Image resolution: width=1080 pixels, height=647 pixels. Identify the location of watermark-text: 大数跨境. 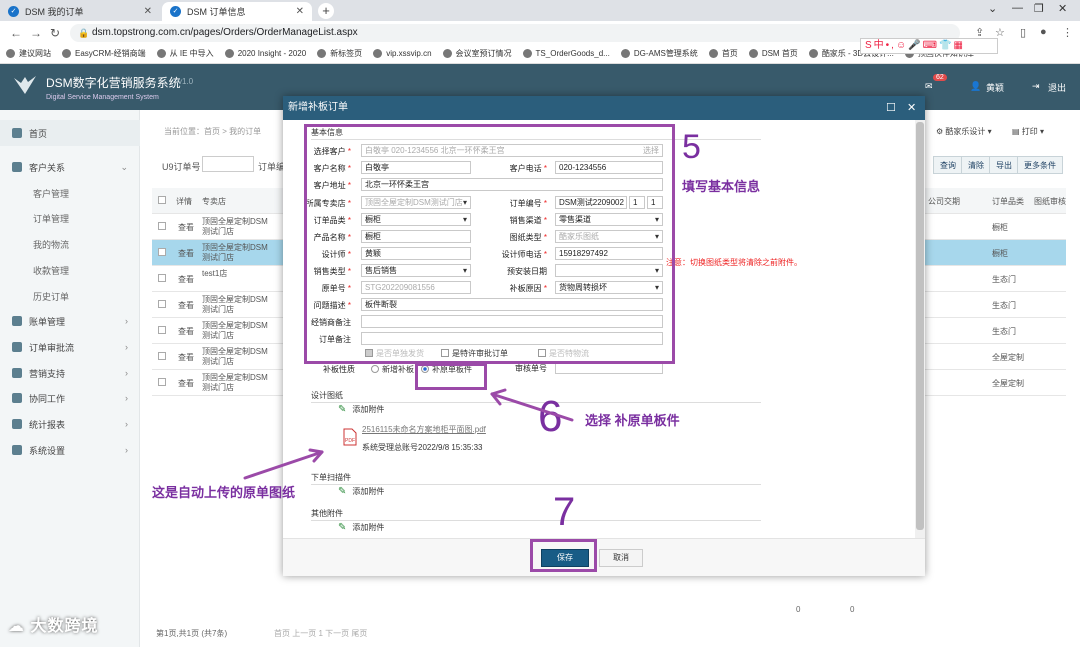
(64, 626).